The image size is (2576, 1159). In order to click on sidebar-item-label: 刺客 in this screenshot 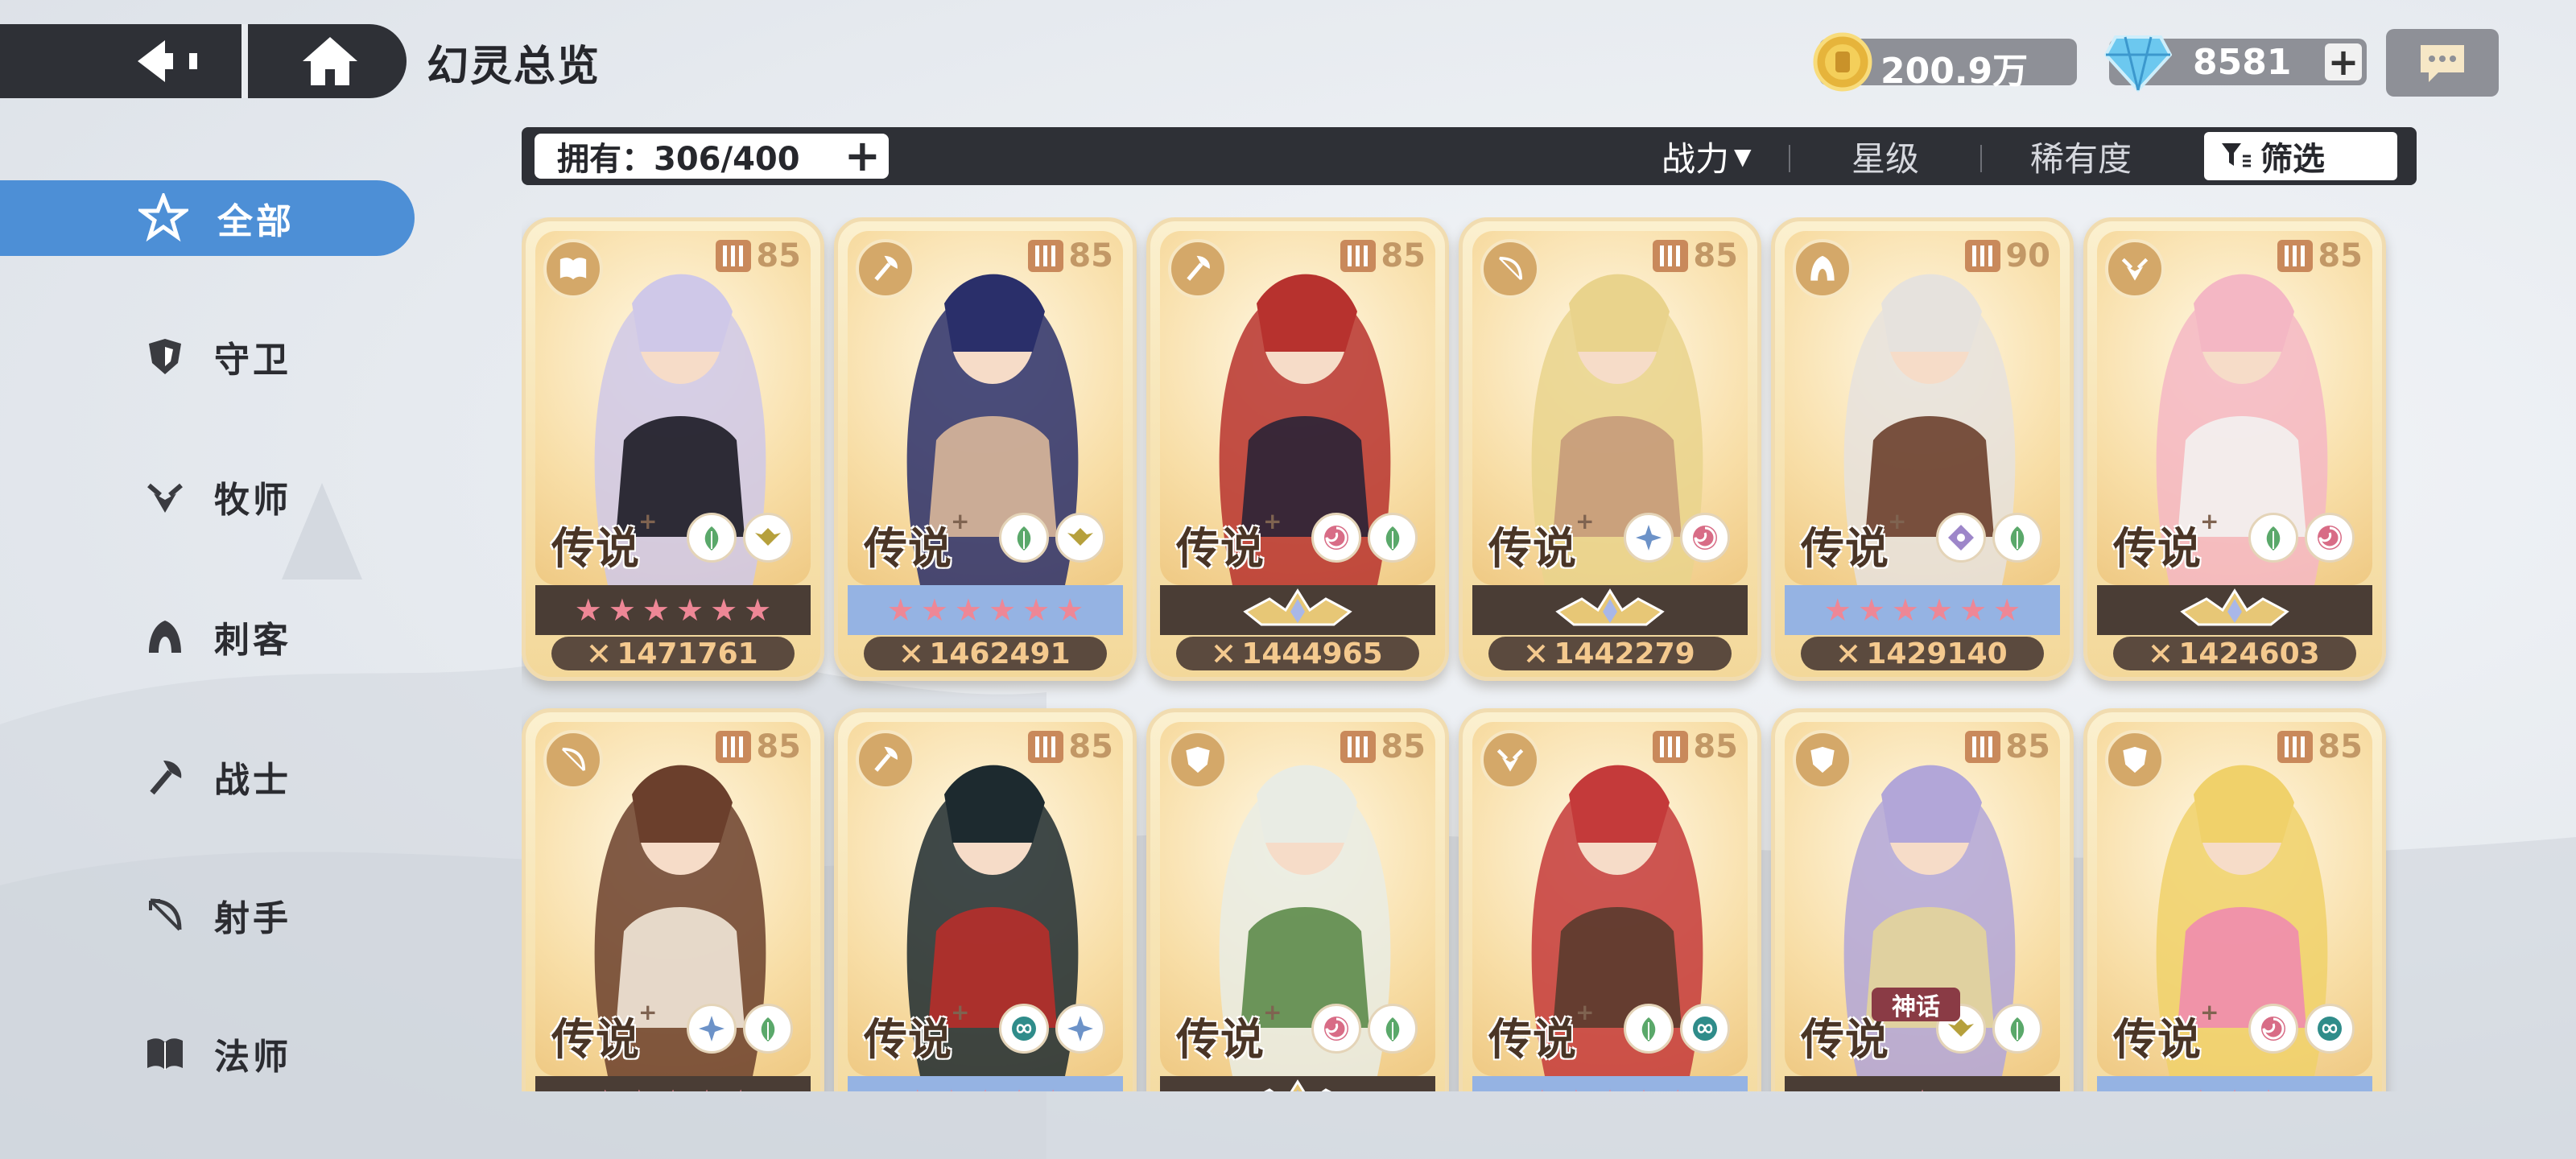, I will do `click(252, 640)`.